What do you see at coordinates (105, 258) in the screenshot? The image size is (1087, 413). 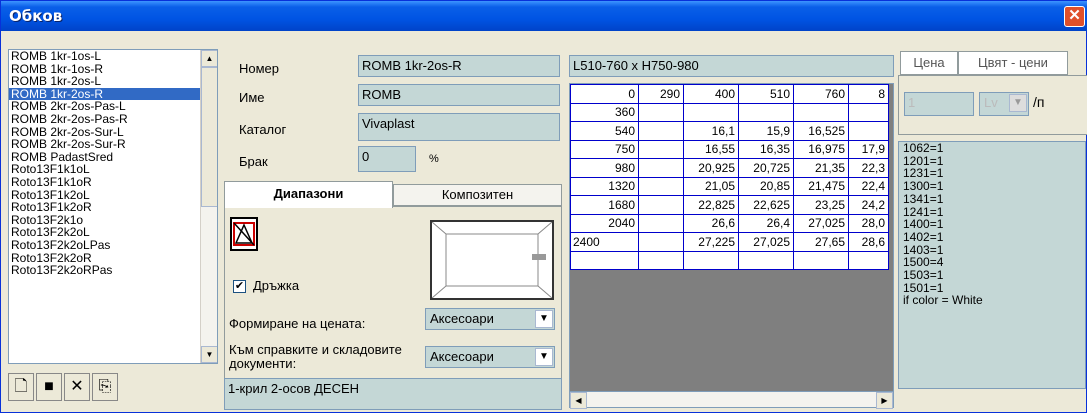 I see `list-item: Roto13F2k2oR` at bounding box center [105, 258].